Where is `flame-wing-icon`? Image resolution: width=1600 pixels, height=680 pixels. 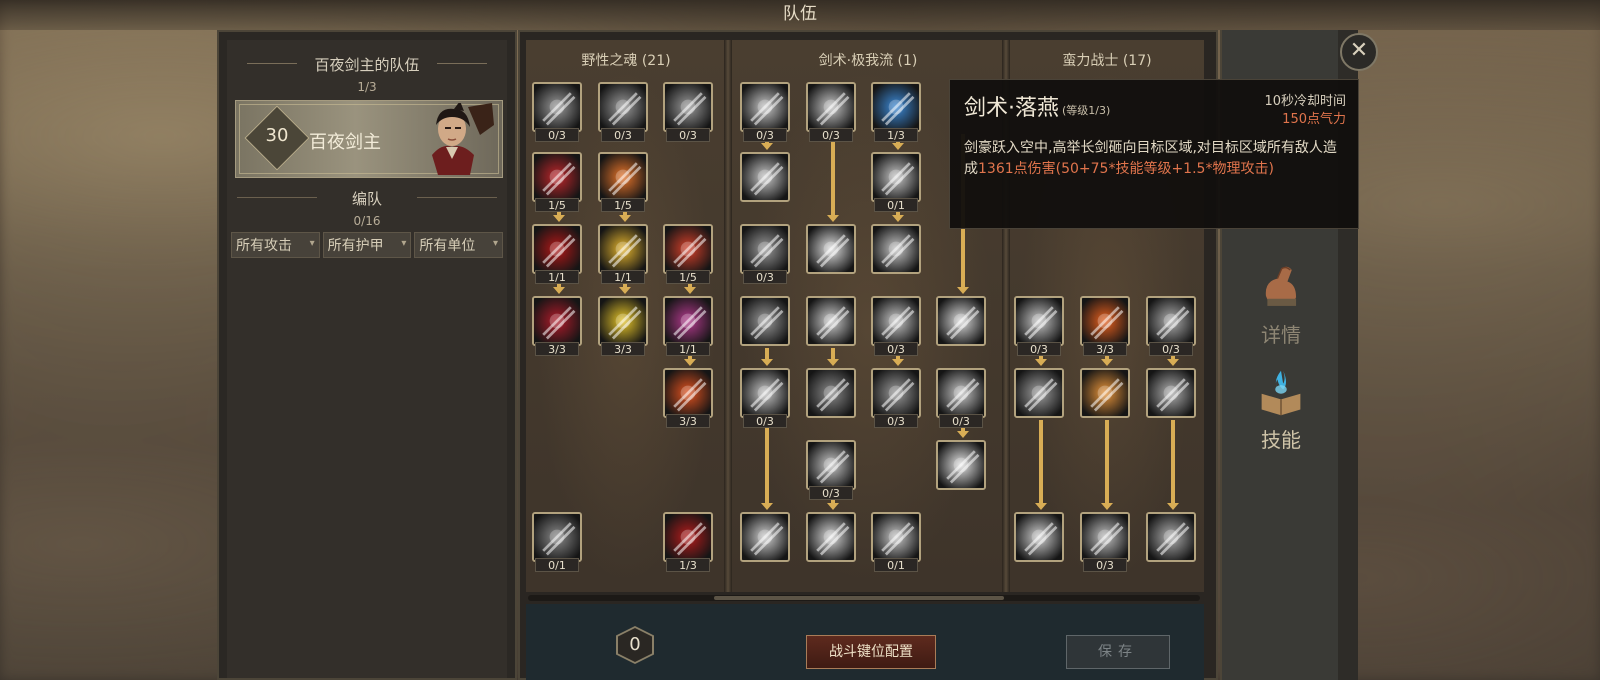 flame-wing-icon is located at coordinates (623, 177).